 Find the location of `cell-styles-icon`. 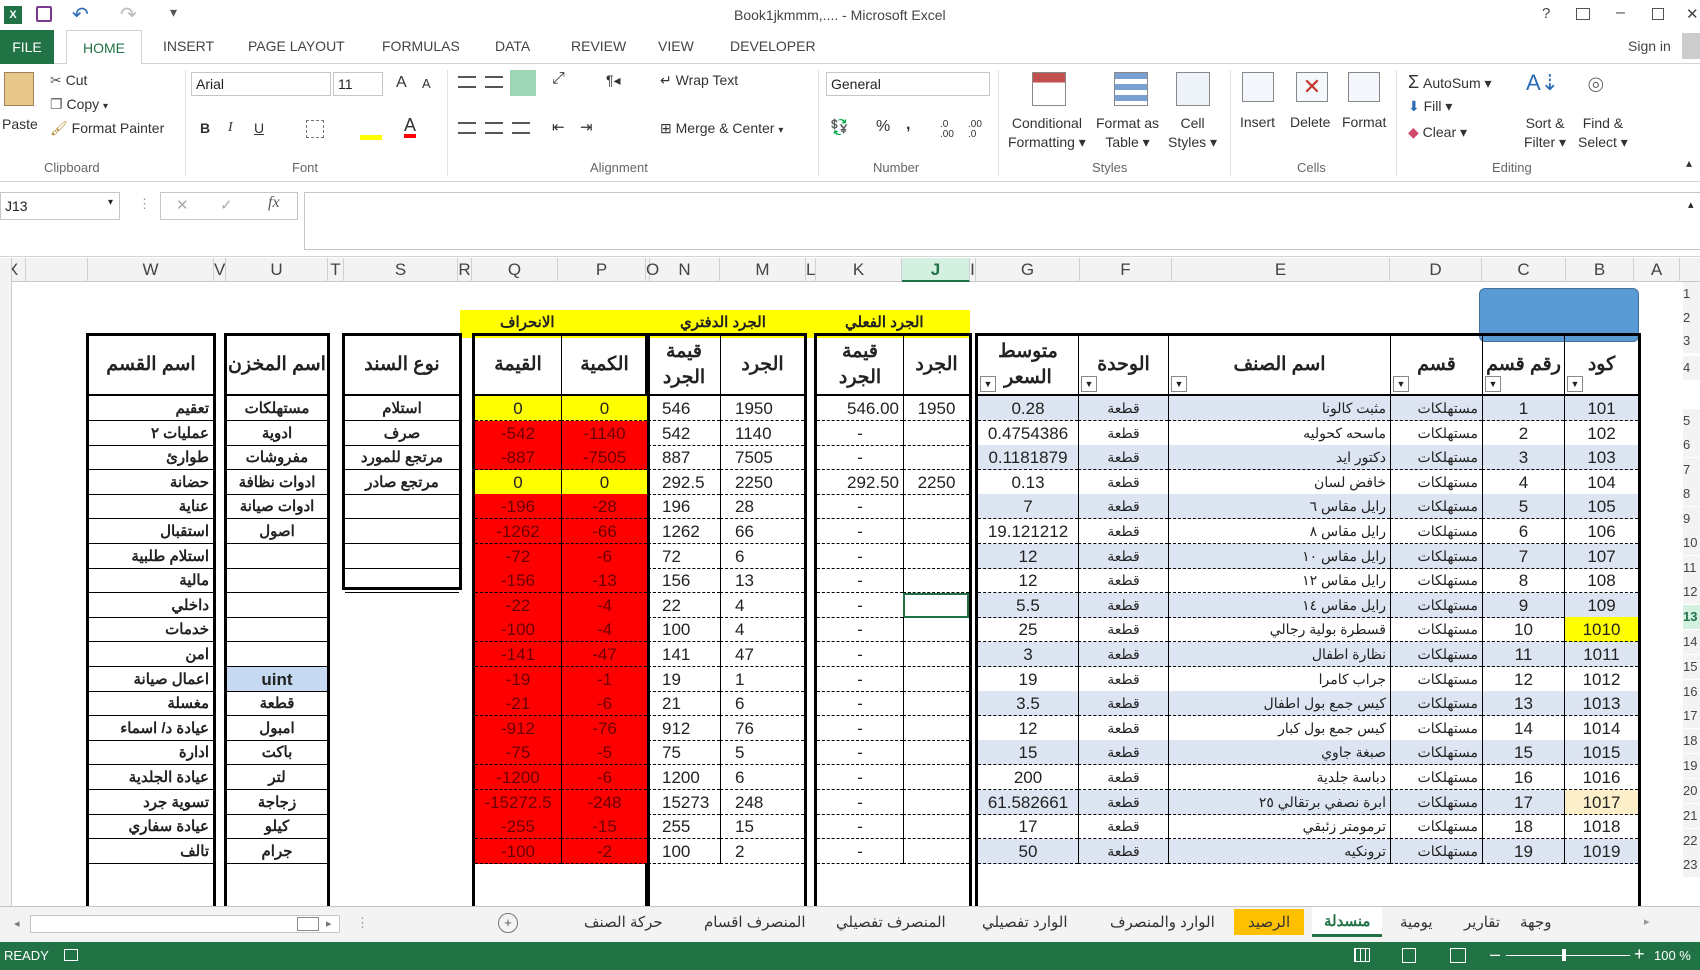

cell-styles-icon is located at coordinates (1193, 89).